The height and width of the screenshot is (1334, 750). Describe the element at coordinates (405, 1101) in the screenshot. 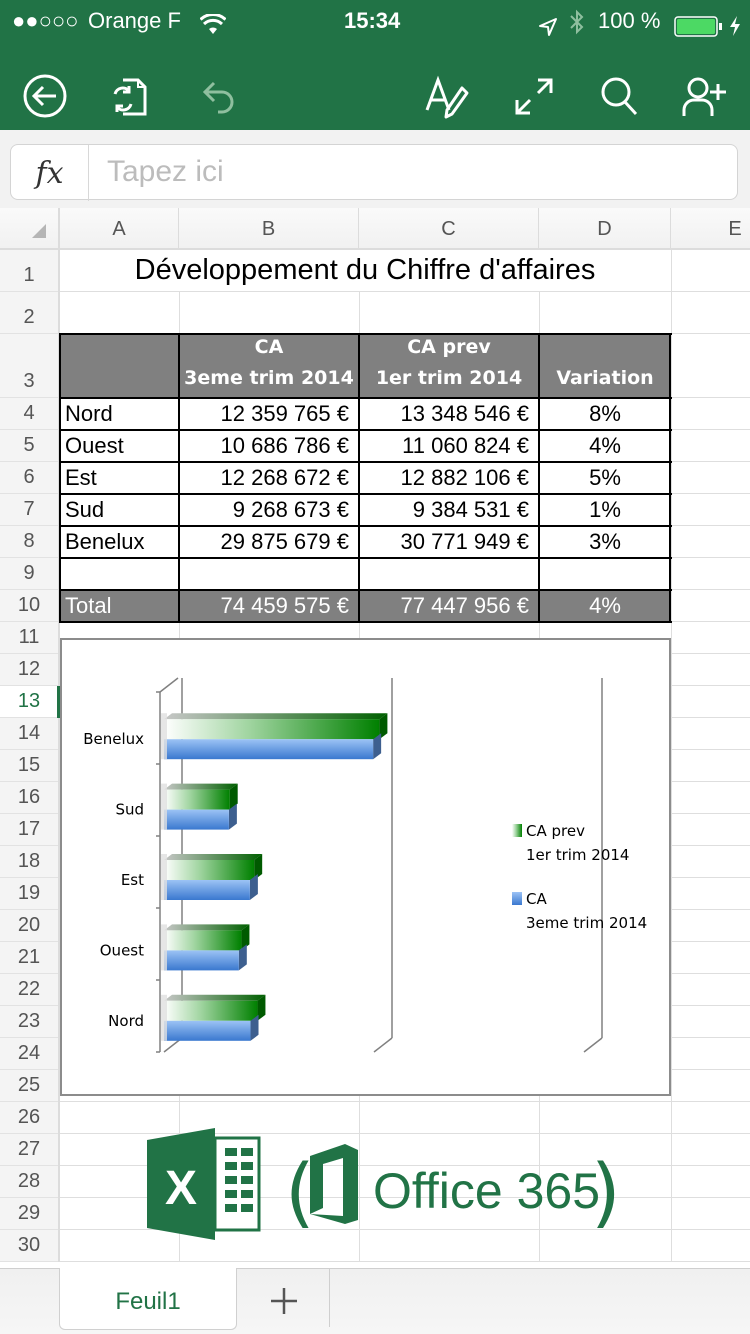

I see `row-gridline` at that location.